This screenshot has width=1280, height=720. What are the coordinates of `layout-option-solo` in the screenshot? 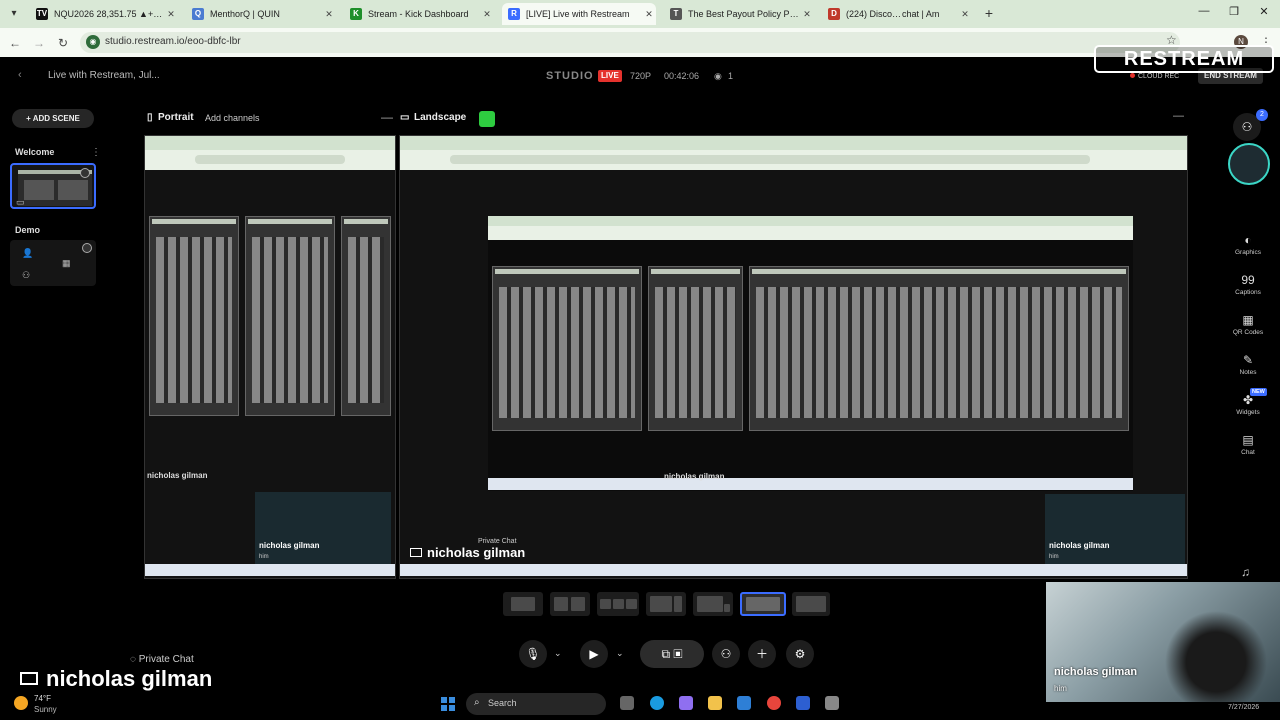 It's located at (523, 604).